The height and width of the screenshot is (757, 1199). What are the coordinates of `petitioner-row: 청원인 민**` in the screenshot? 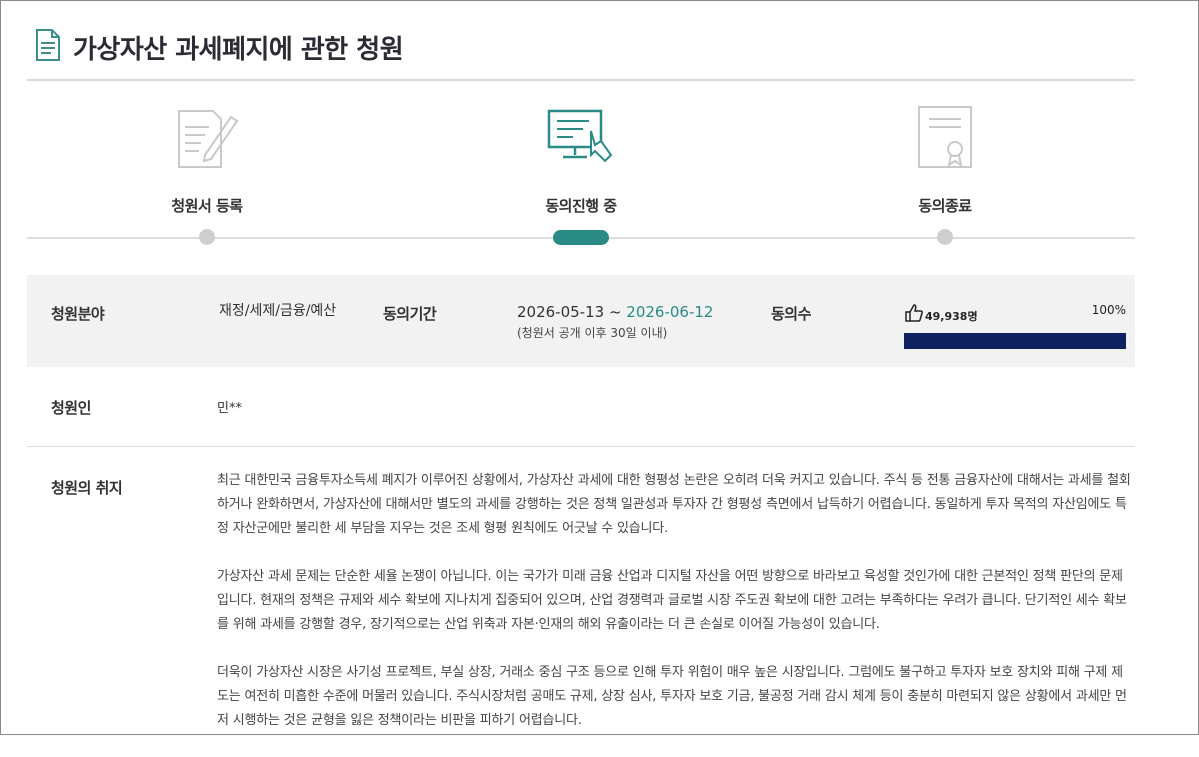 It's located at (581, 407).